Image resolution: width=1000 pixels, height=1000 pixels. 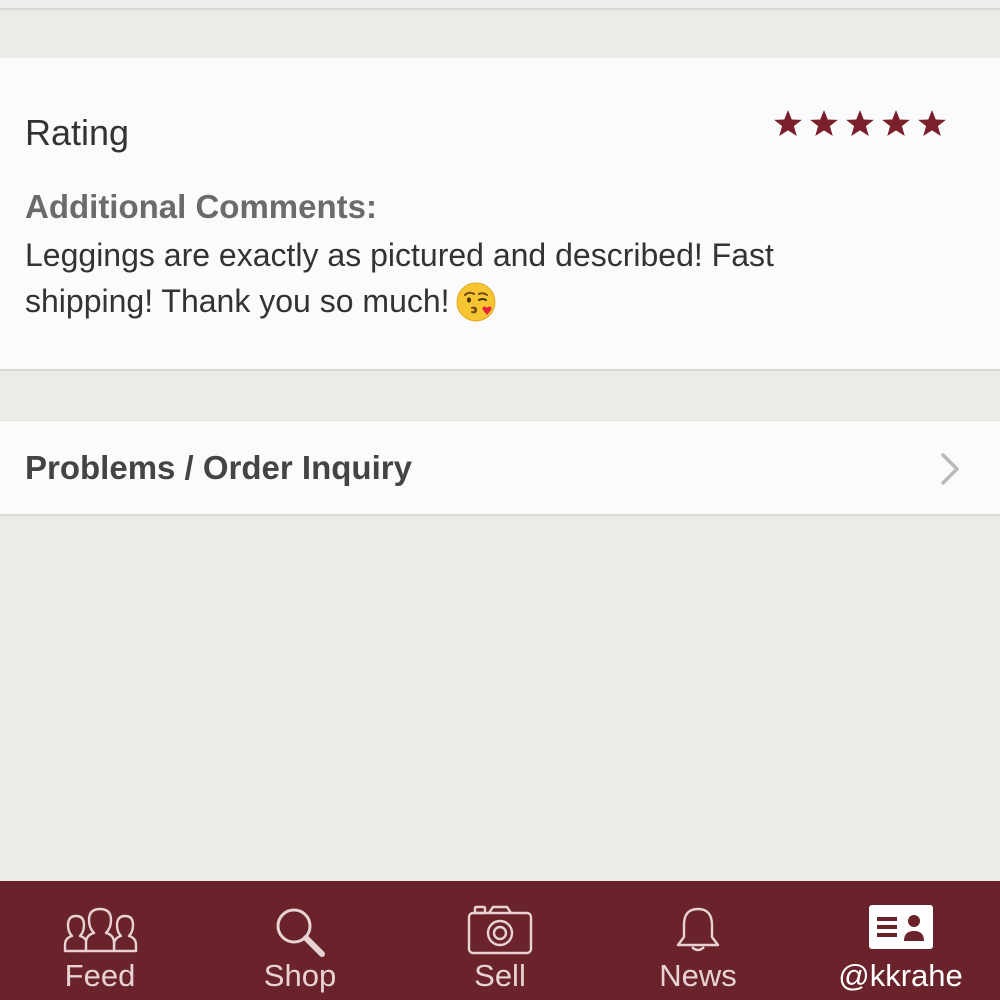 I want to click on top-divider, so click(x=500, y=5).